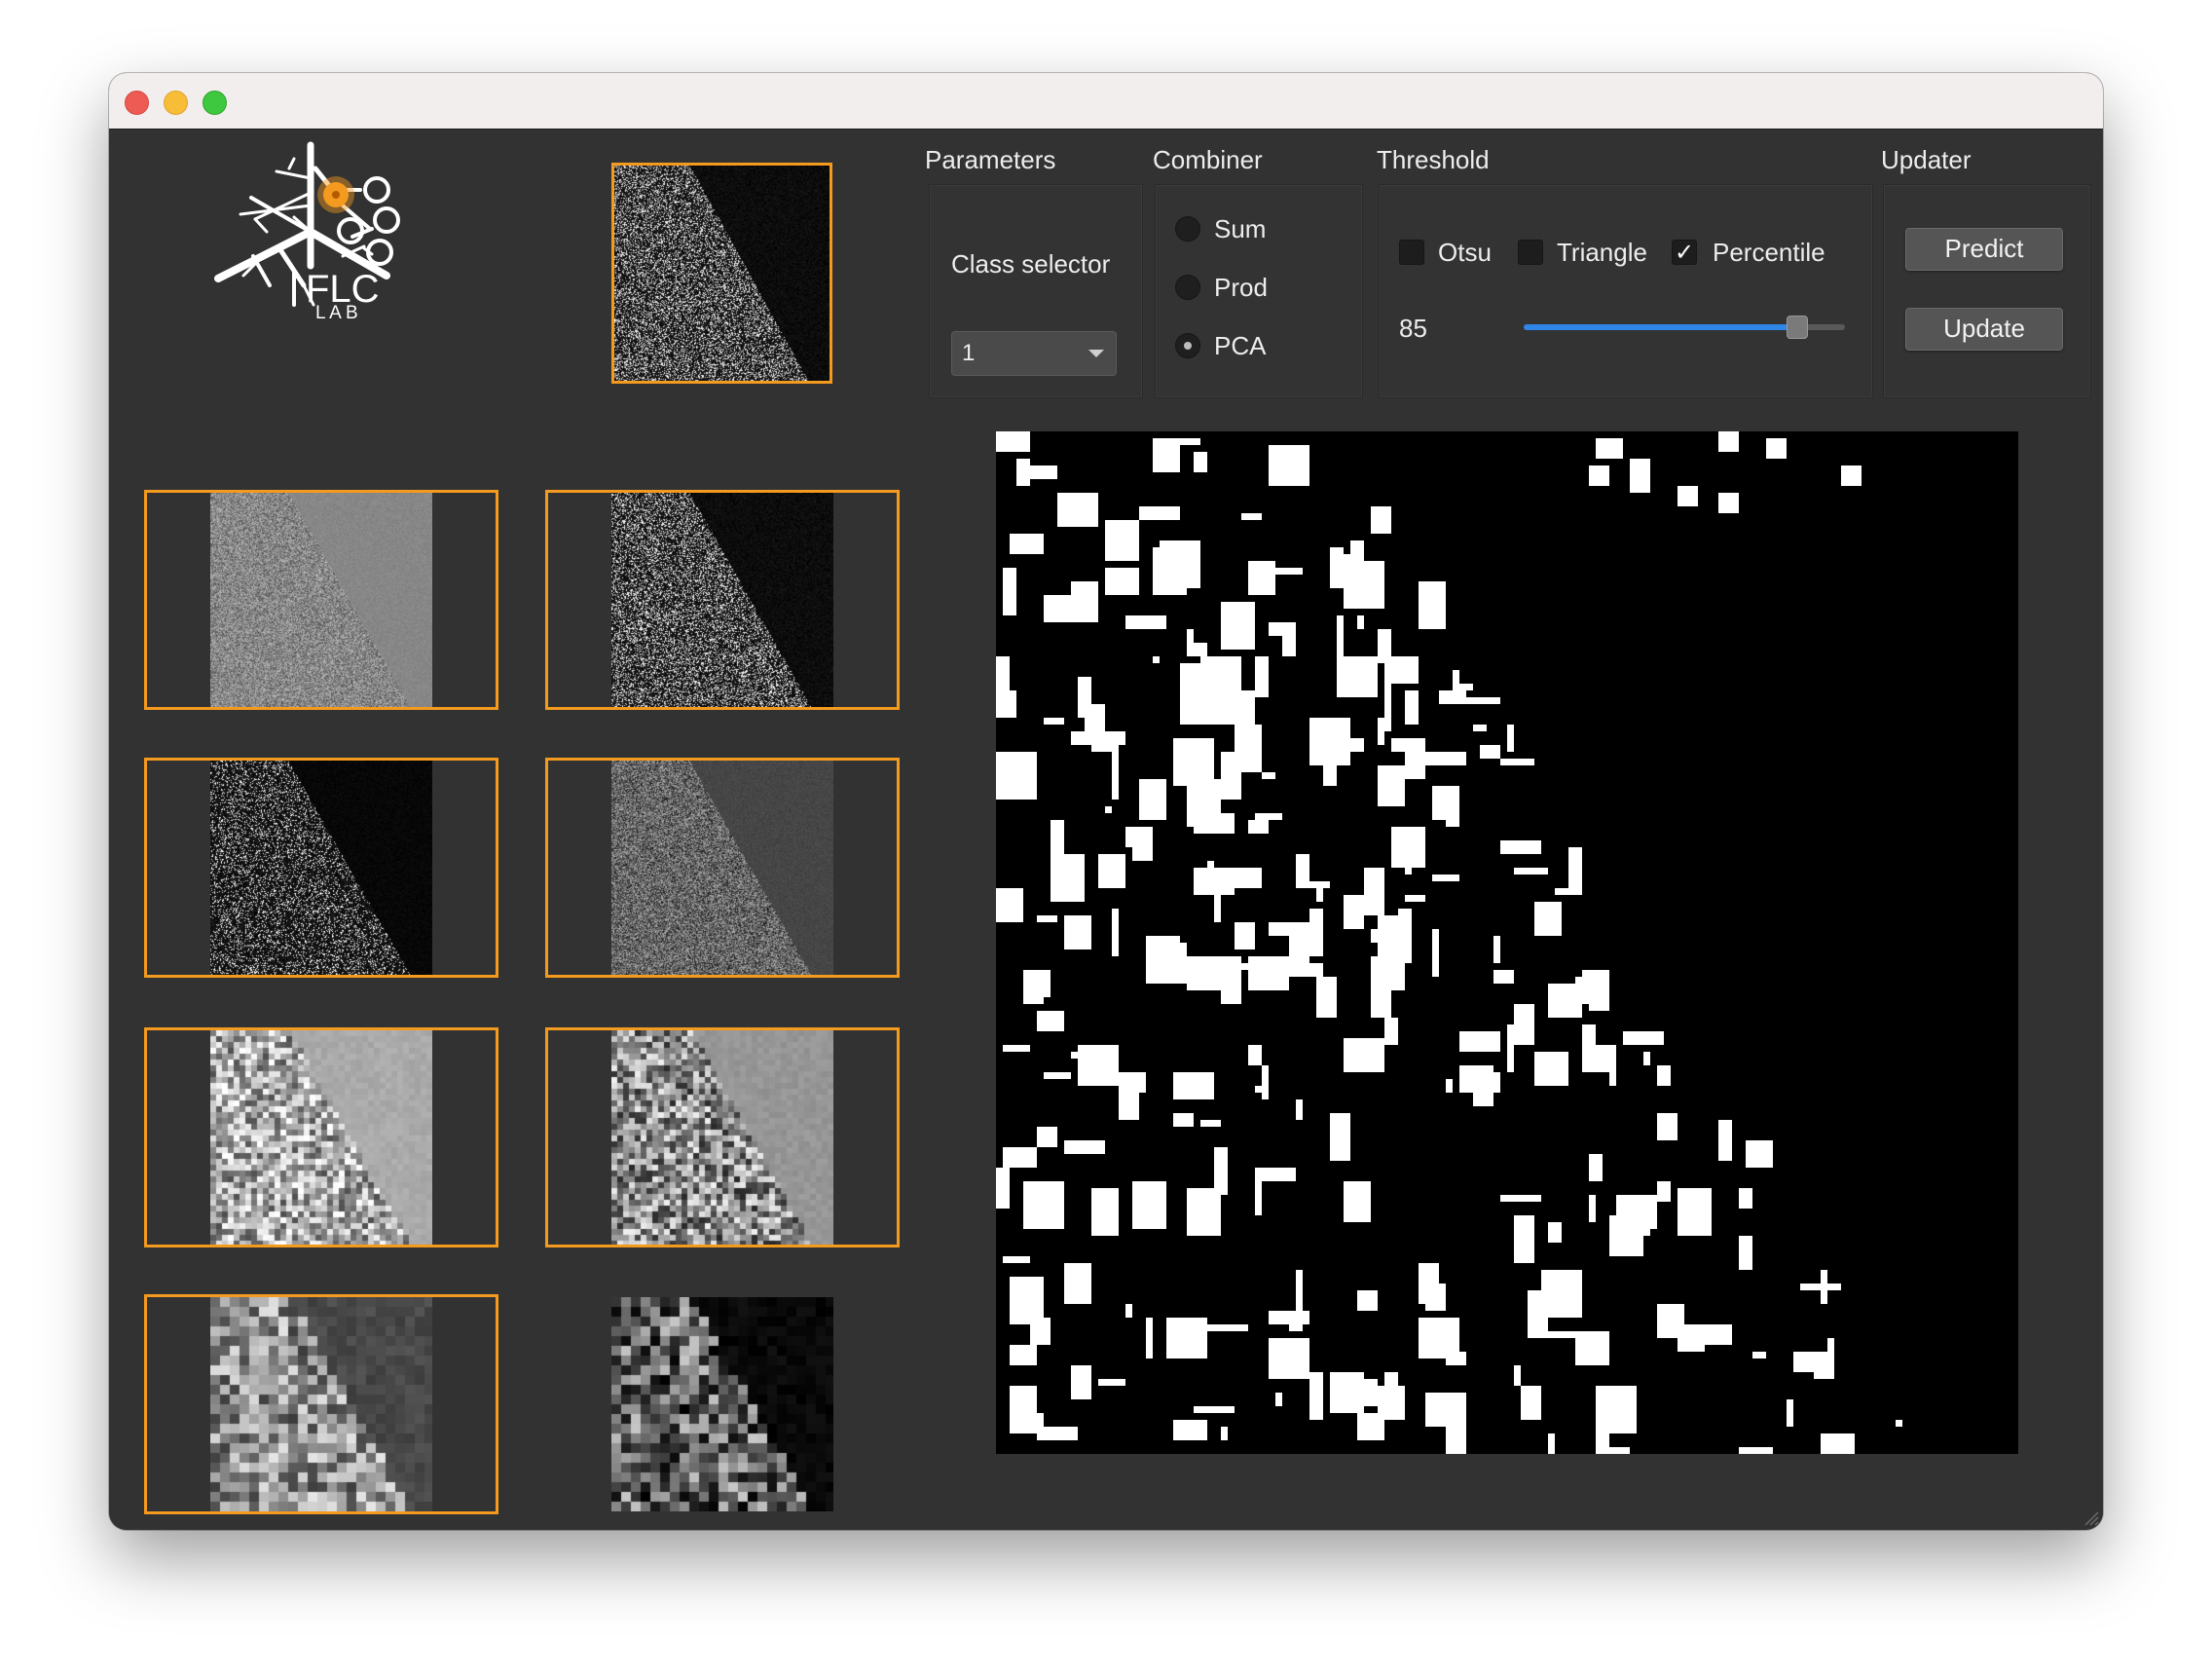 The width and height of the screenshot is (2212, 1675). I want to click on parameters-title: Parameters, so click(990, 159).